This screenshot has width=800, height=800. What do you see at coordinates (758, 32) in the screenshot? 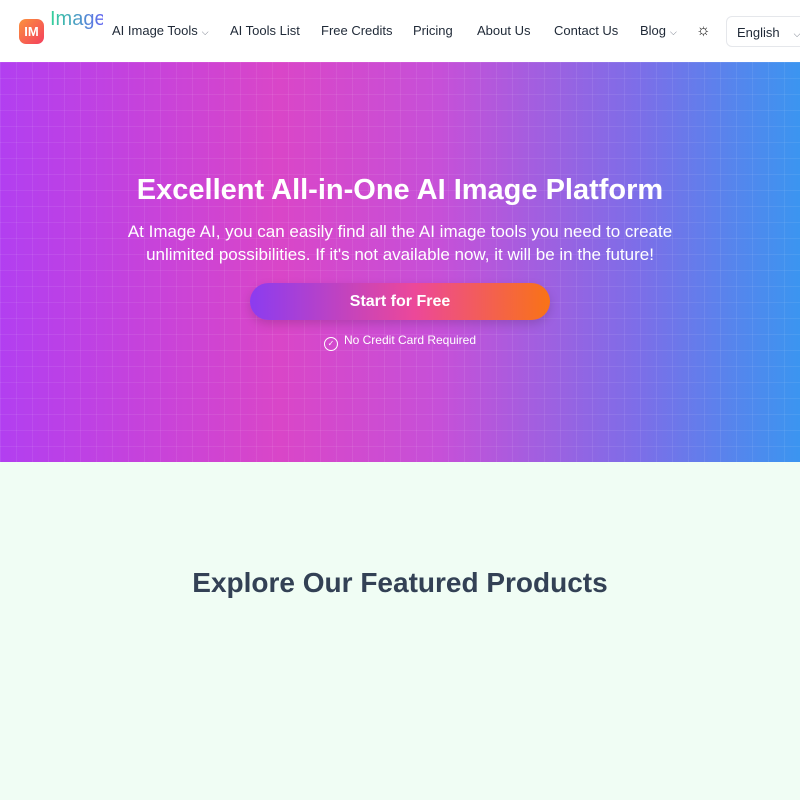
I see `language-label: English` at bounding box center [758, 32].